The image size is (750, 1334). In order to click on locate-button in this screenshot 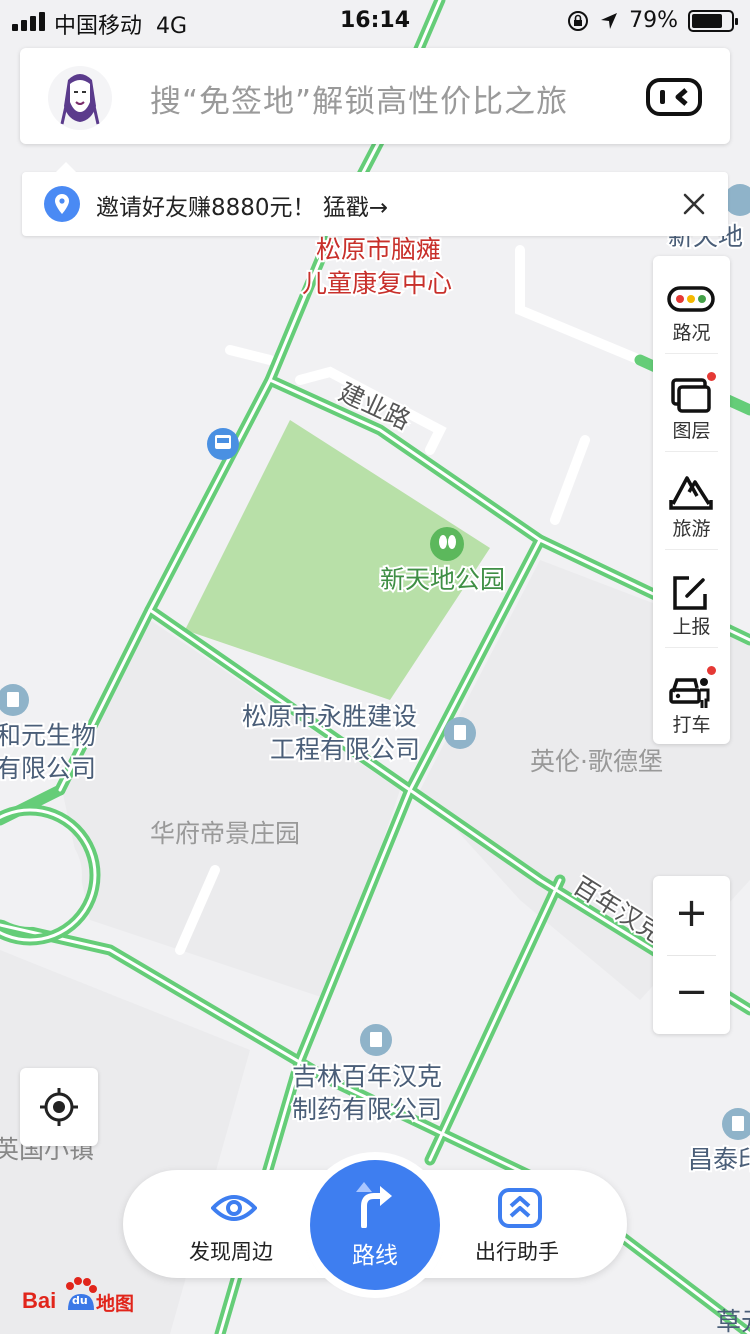, I will do `click(59, 1107)`.